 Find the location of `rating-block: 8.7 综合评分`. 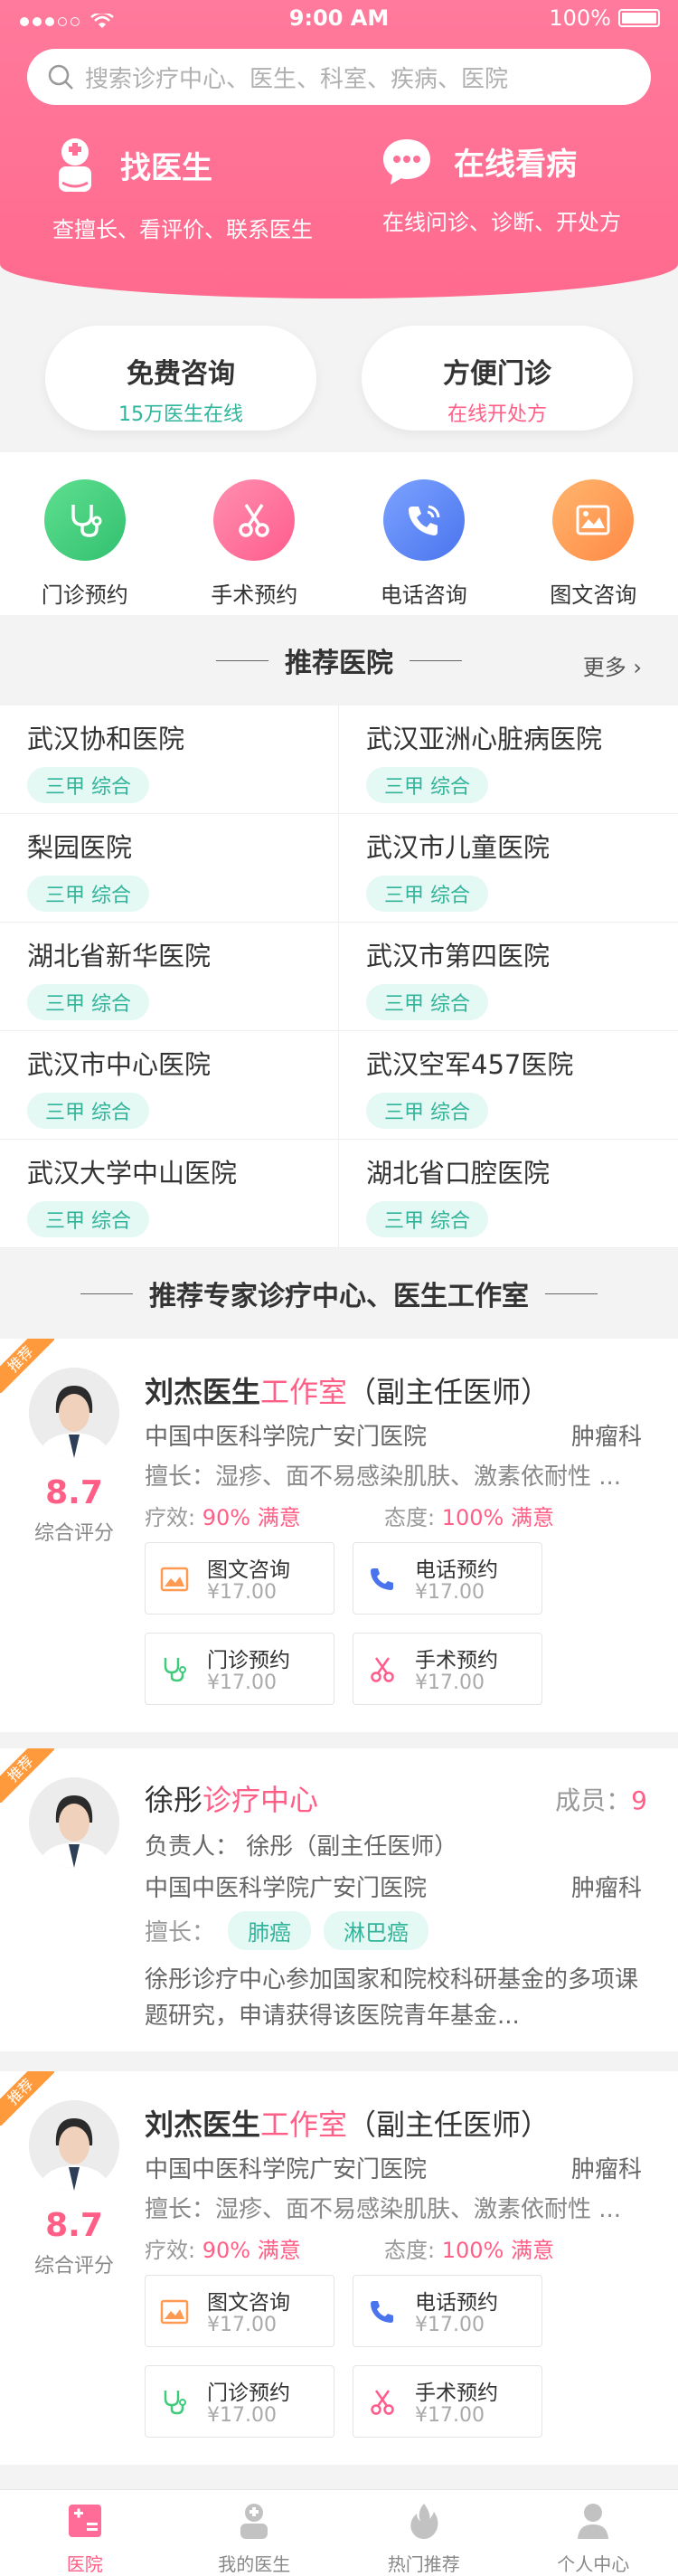

rating-block: 8.7 综合评分 is located at coordinates (74, 2243).